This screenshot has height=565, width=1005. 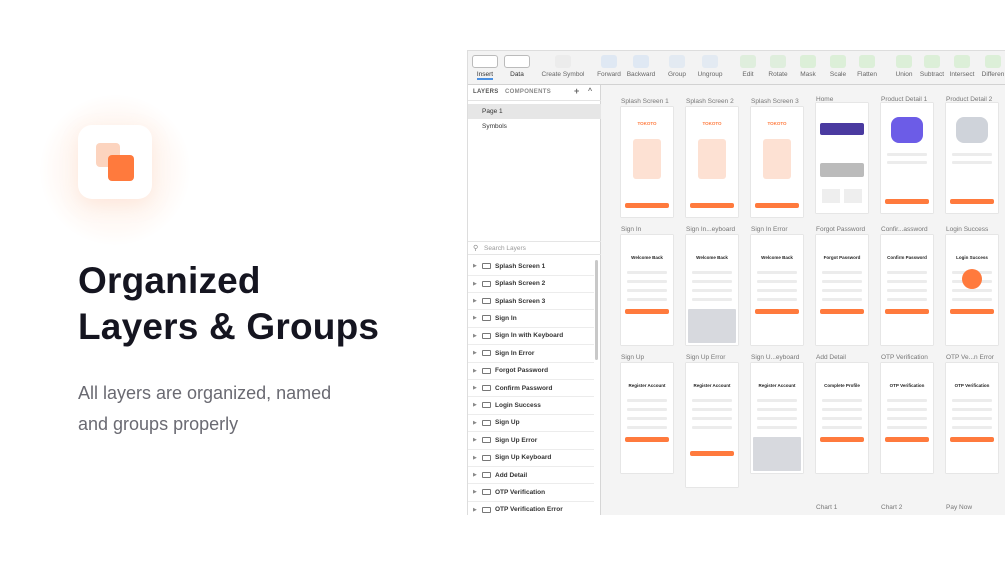 What do you see at coordinates (775, 101) in the screenshot?
I see `artboard-label: Splash Screen 3` at bounding box center [775, 101].